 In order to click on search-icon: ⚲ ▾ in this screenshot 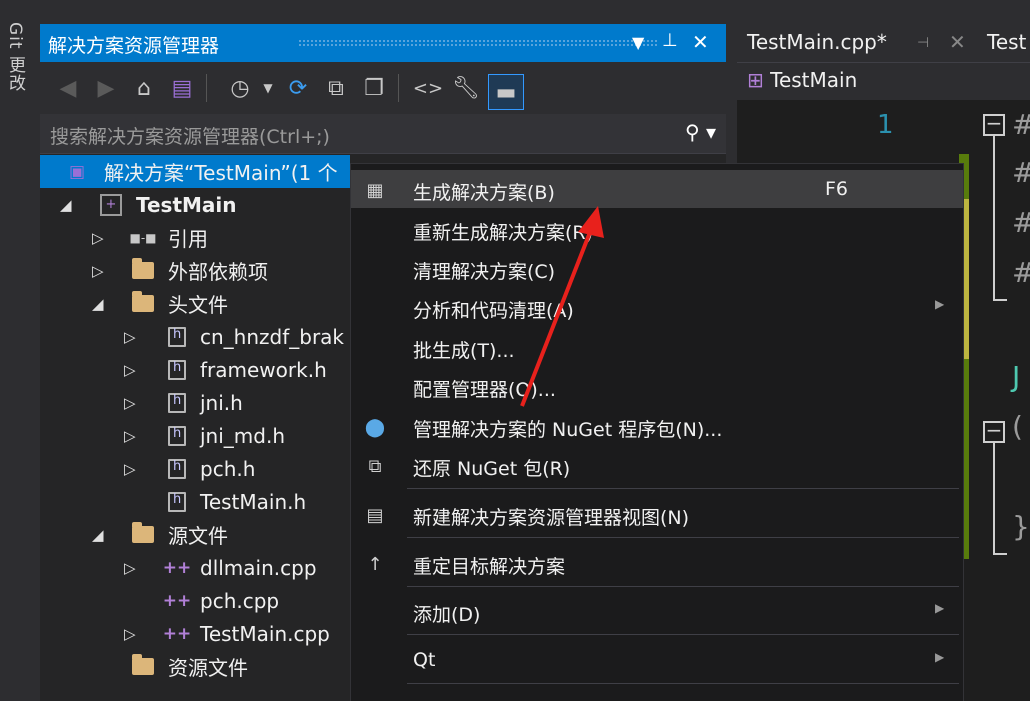, I will do `click(700, 132)`.